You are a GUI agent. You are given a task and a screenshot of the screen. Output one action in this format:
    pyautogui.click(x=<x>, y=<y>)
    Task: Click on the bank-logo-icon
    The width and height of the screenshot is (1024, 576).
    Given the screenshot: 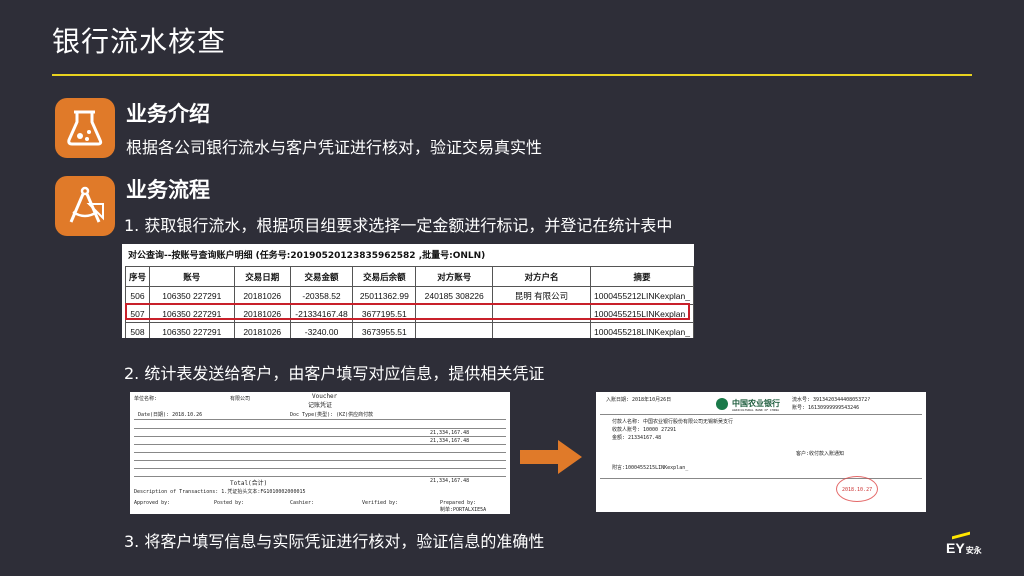 What is the action you would take?
    pyautogui.click(x=722, y=404)
    